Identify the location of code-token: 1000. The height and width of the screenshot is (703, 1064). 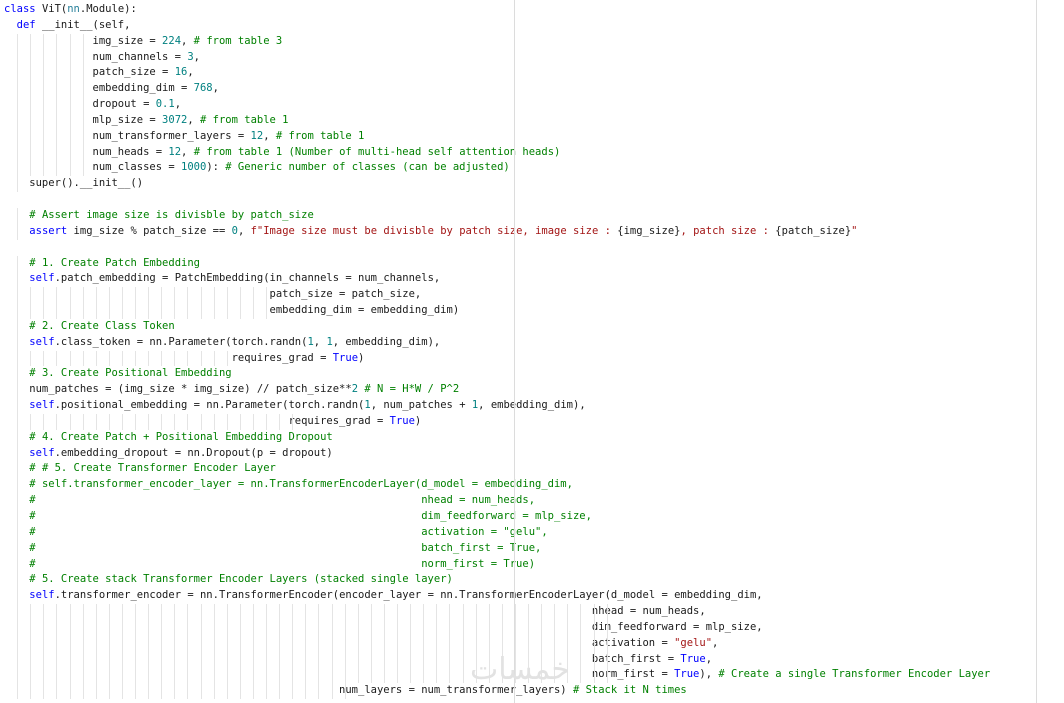
(194, 167).